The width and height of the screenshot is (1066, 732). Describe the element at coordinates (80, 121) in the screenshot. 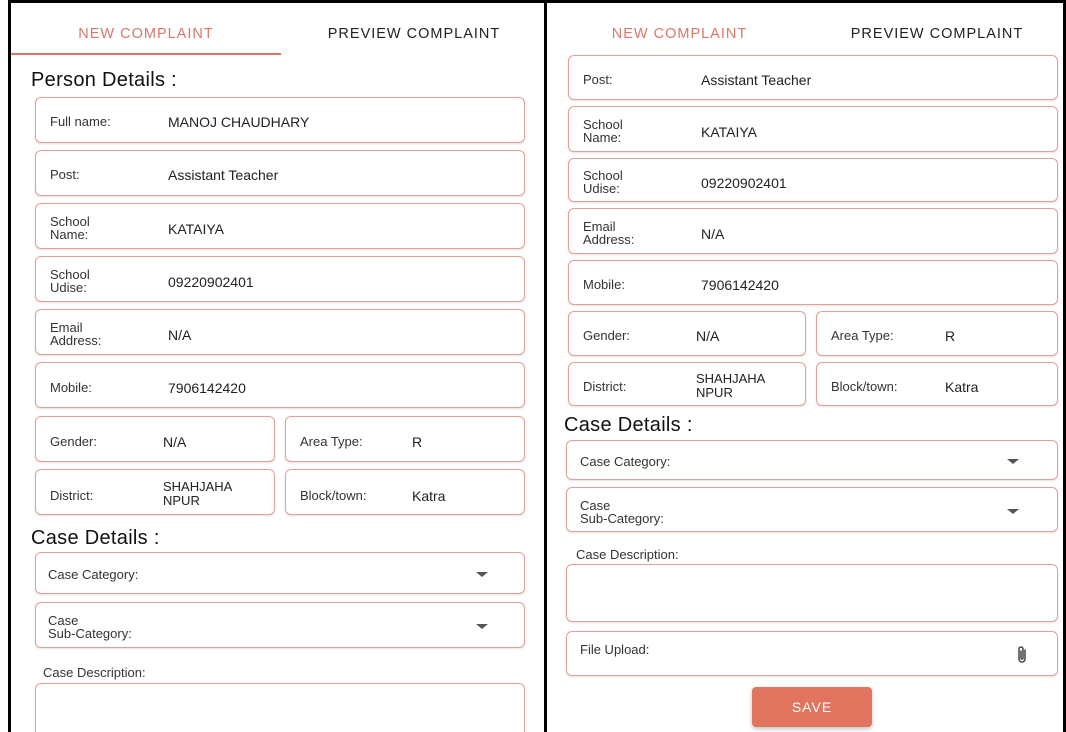

I see `full-name-label: Full name:` at that location.